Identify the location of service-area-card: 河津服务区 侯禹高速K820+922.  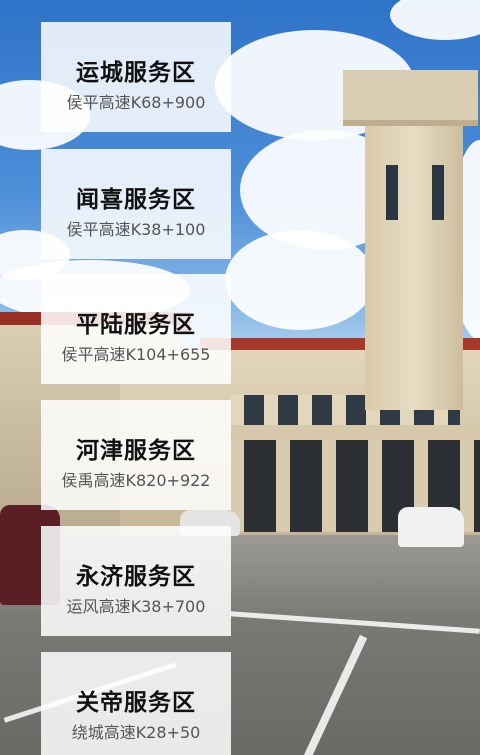
(136, 455).